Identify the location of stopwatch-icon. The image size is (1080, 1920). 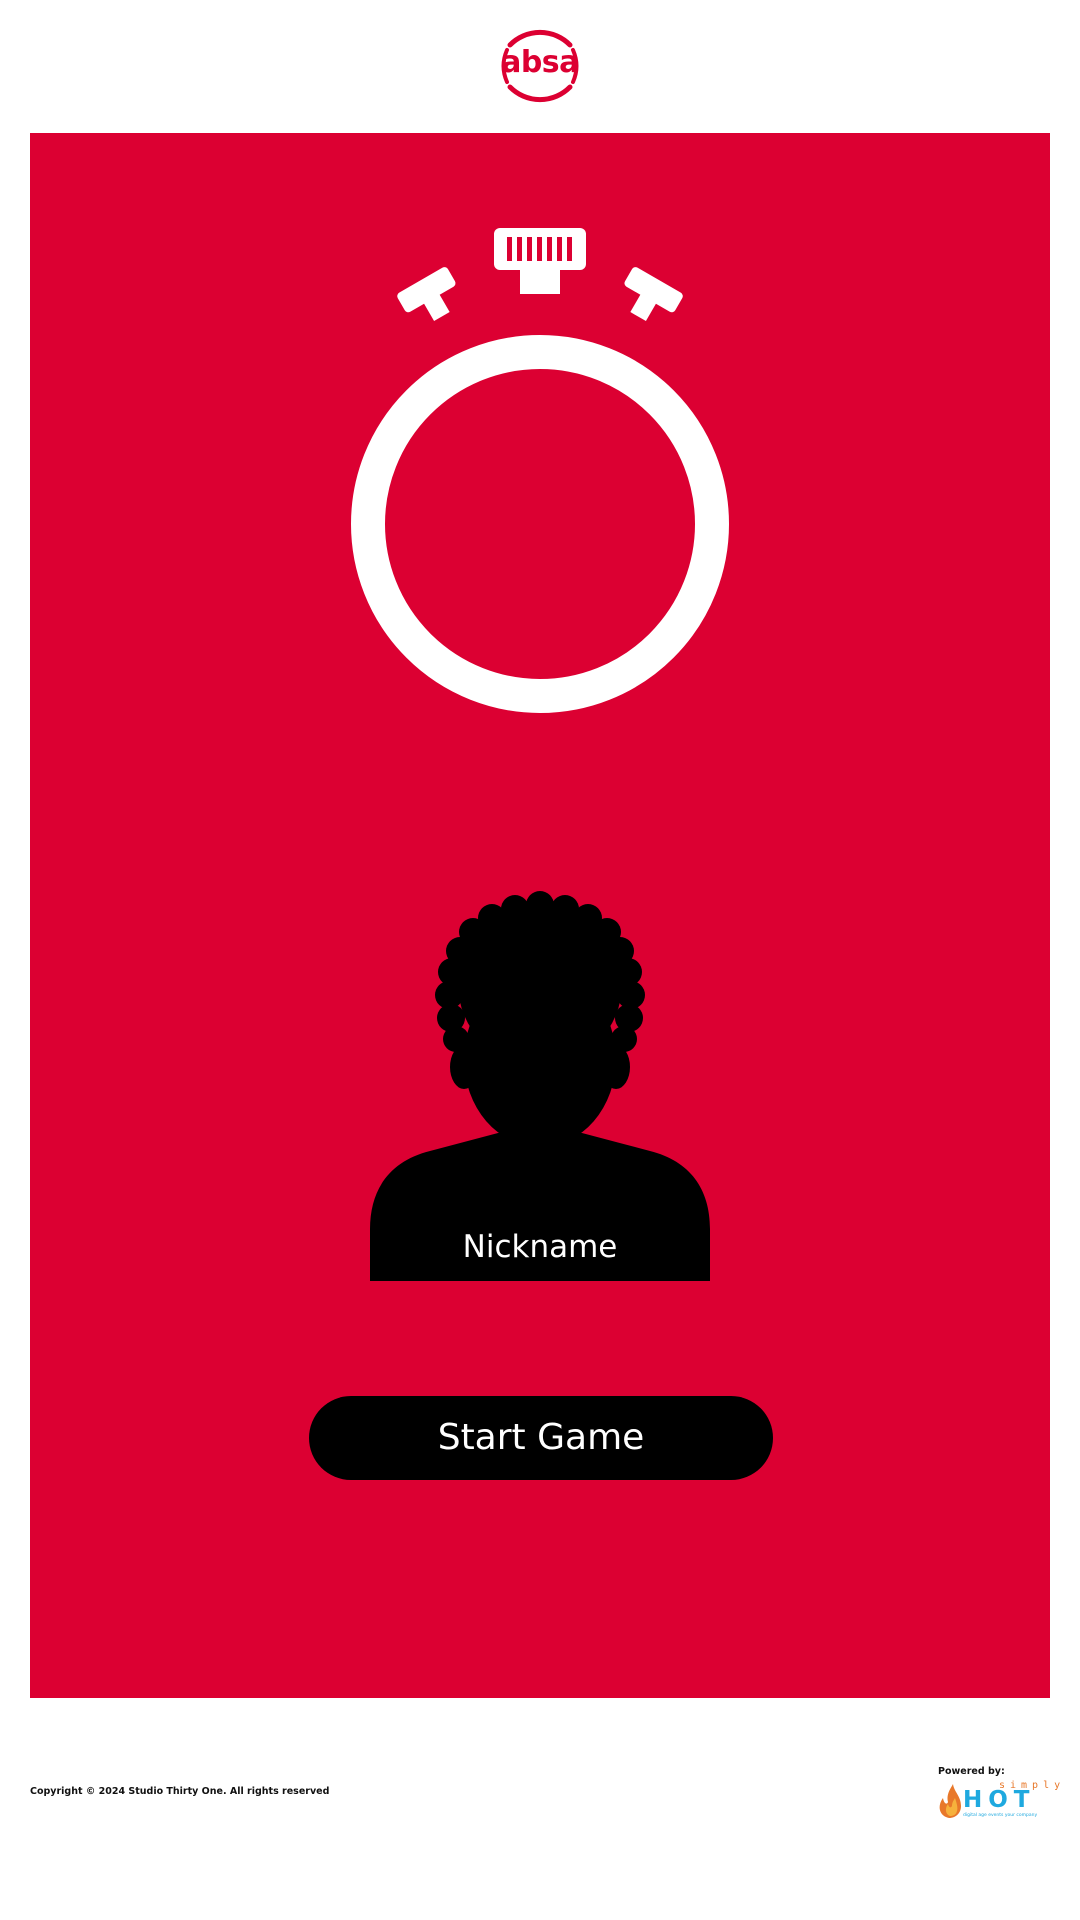
(540, 471).